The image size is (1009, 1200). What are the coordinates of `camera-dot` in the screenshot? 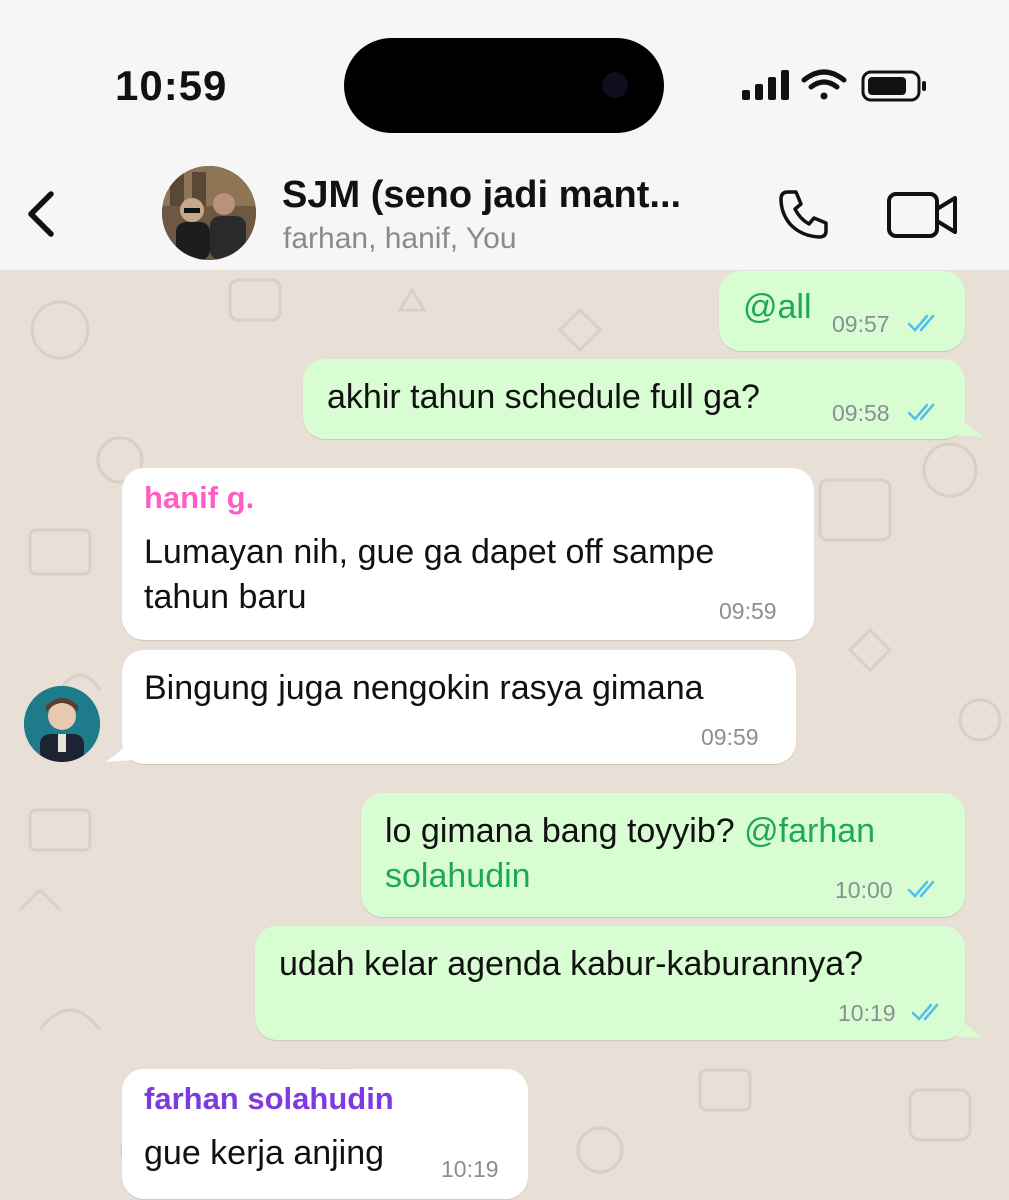 It's located at (615, 85).